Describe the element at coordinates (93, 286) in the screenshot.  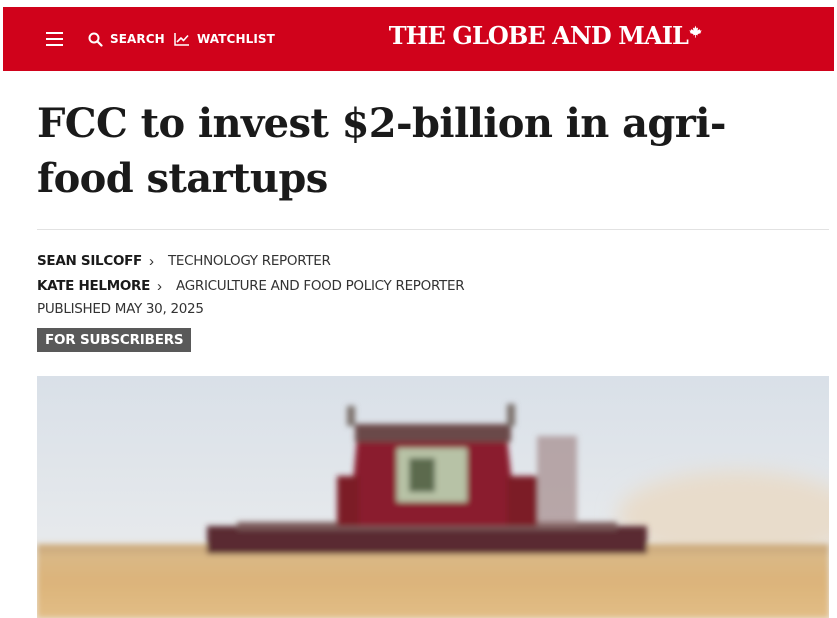
I see `author-link: KATE HELMORE` at that location.